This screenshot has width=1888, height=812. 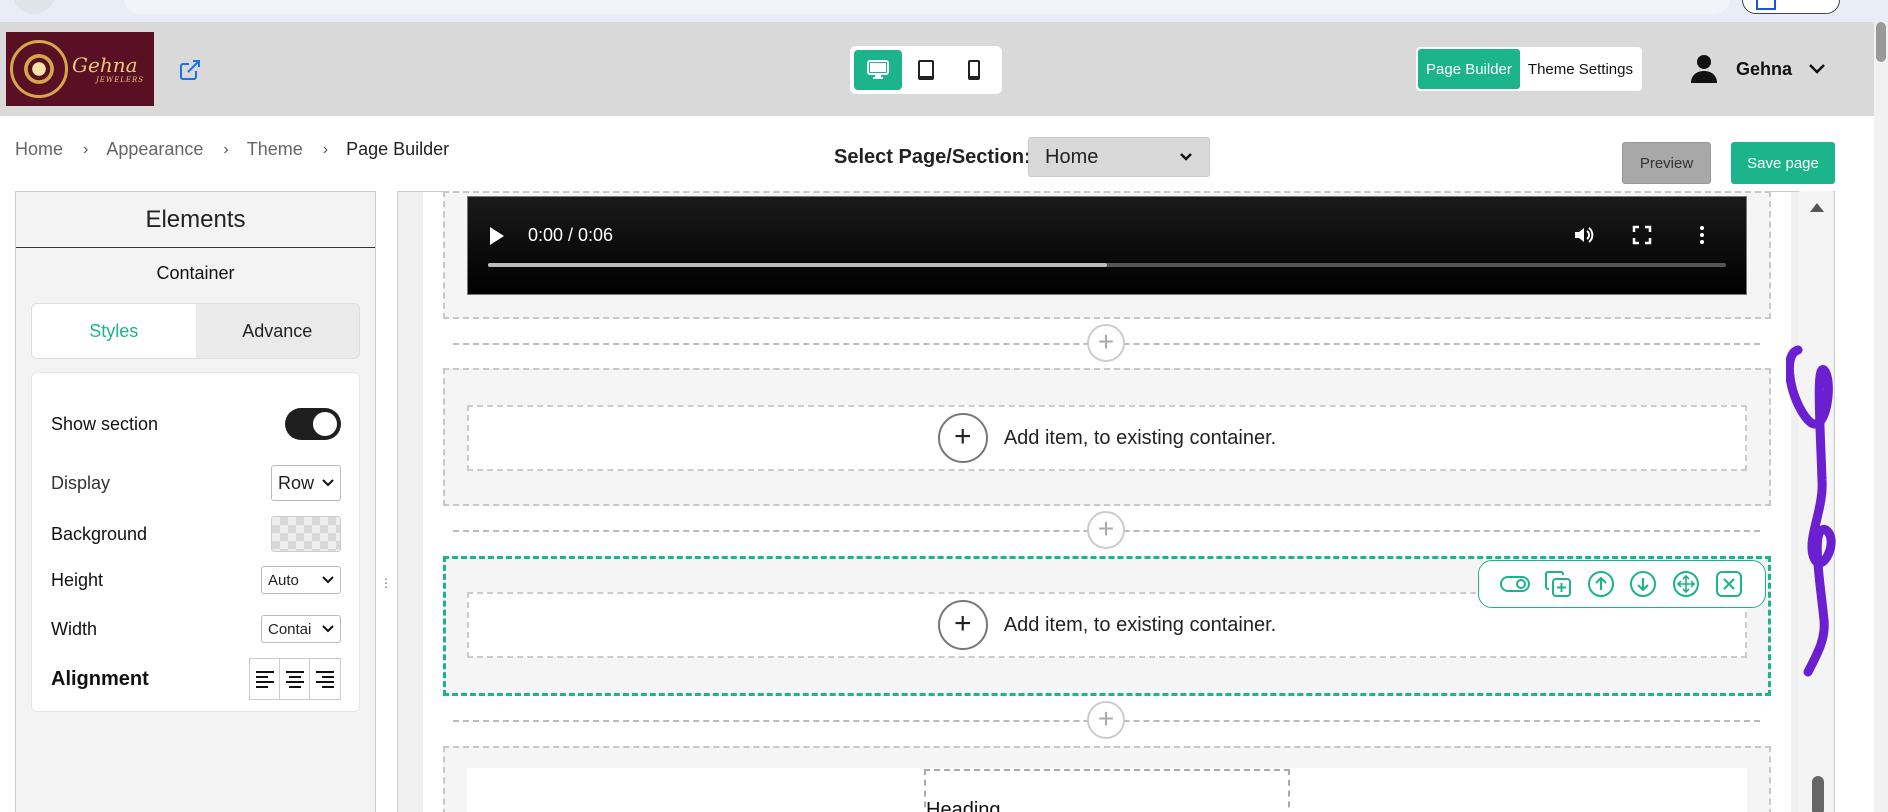 I want to click on drag-move-button, so click(x=1686, y=584).